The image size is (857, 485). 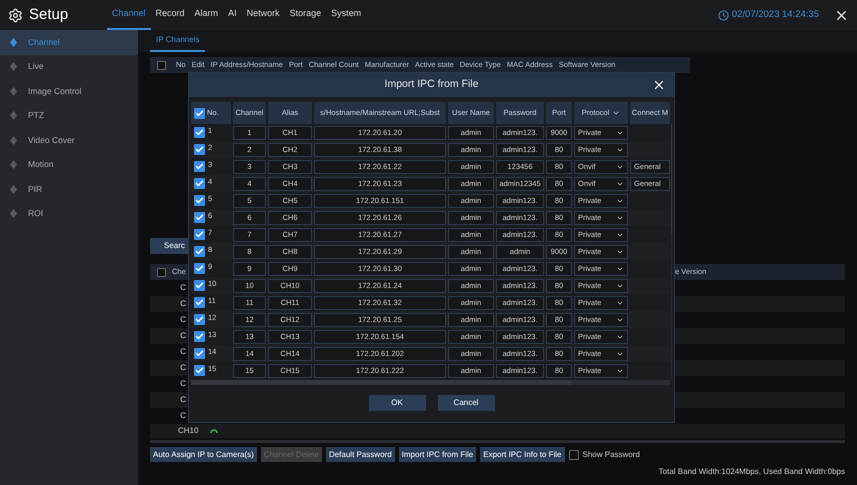 I want to click on clock-icon, so click(x=723, y=15).